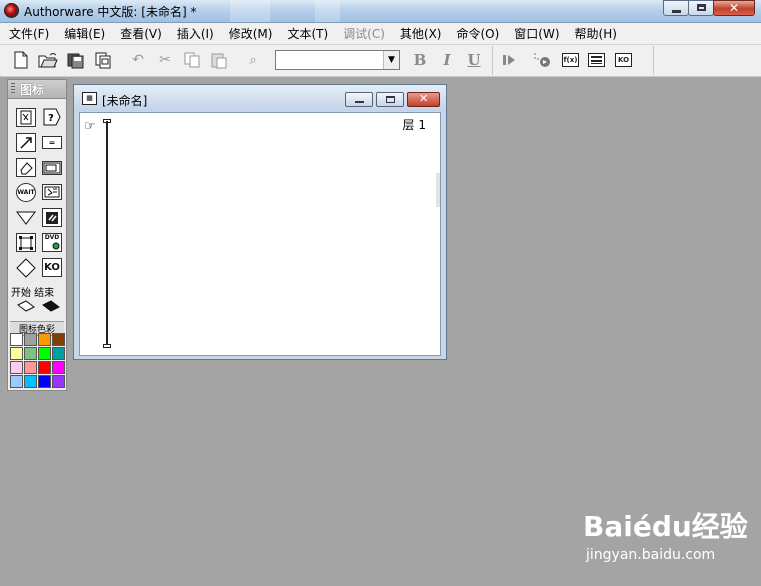 The width and height of the screenshot is (761, 586). I want to click on palette-title: 图标, so click(32, 89).